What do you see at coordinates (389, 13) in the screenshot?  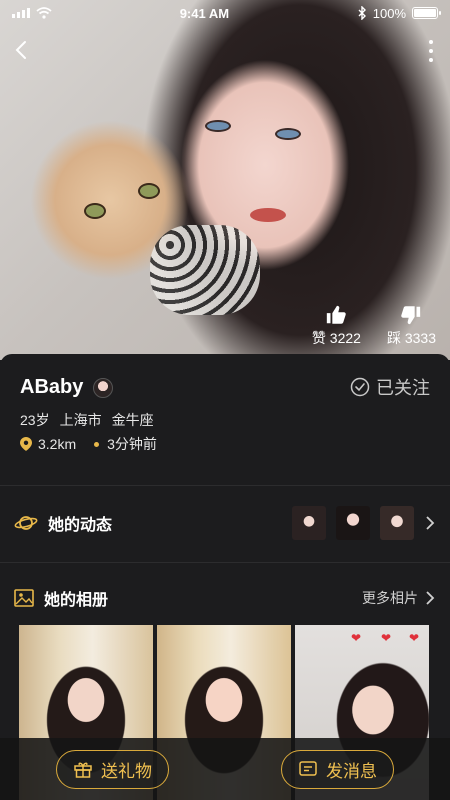 I see `battery-percent: 100%` at bounding box center [389, 13].